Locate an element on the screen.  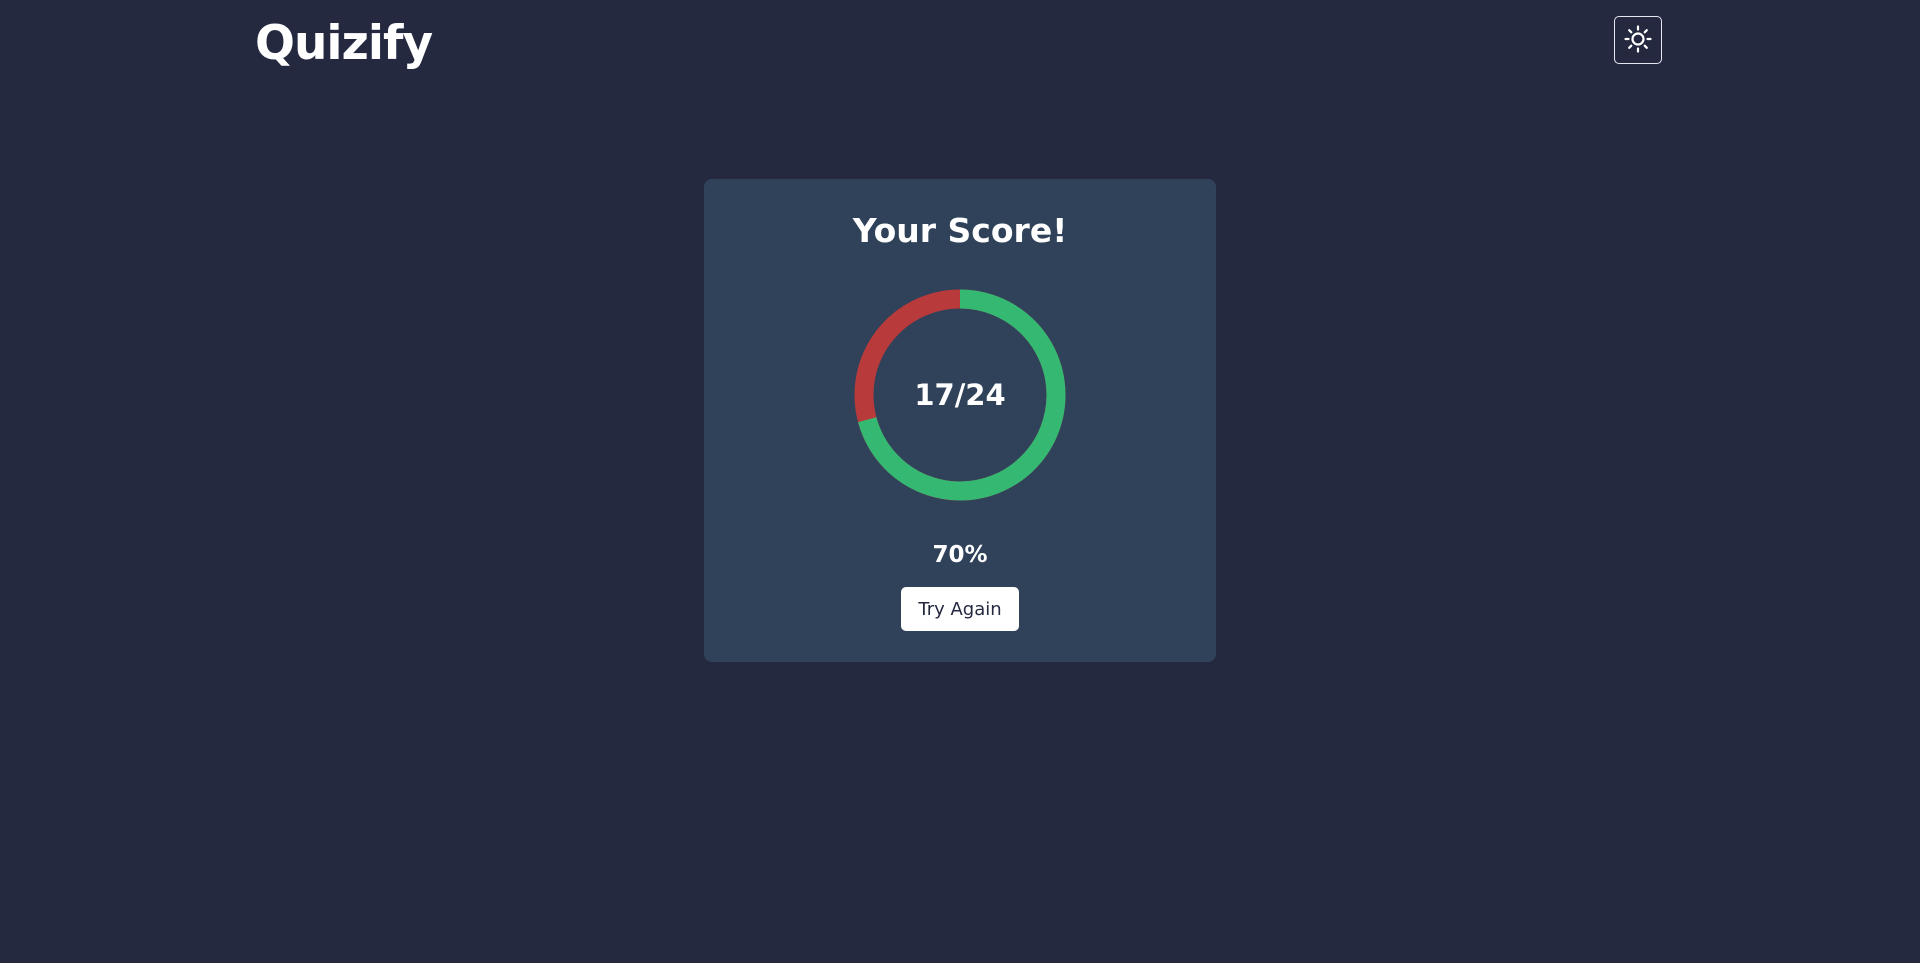
try-again-button: Try Again is located at coordinates (960, 609).